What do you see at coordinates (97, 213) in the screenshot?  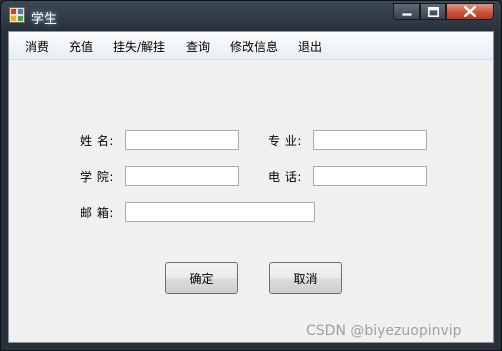 I see `email-label: 邮 箱:` at bounding box center [97, 213].